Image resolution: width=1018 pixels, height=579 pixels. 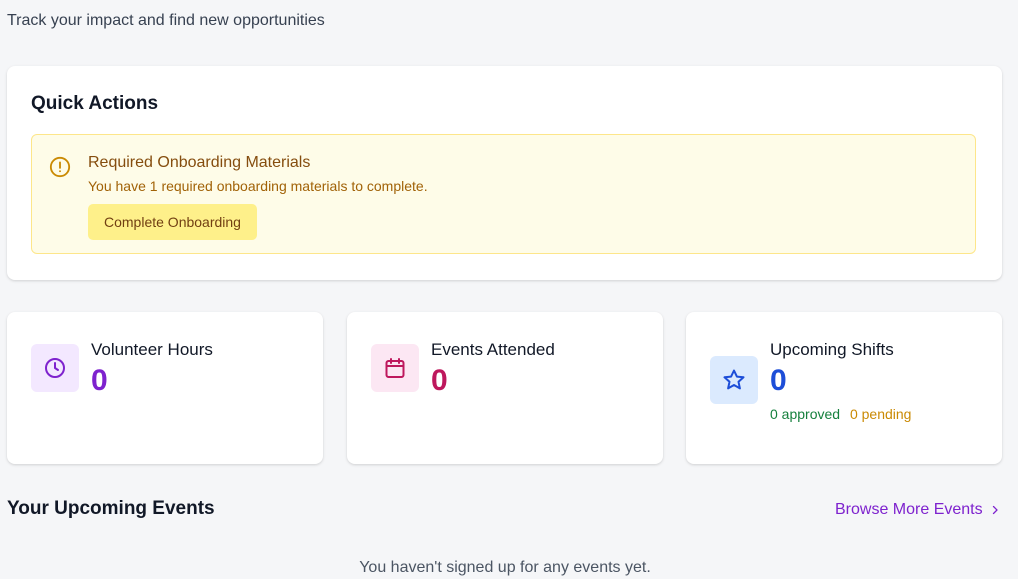 I want to click on chevron-right-icon, so click(x=995, y=510).